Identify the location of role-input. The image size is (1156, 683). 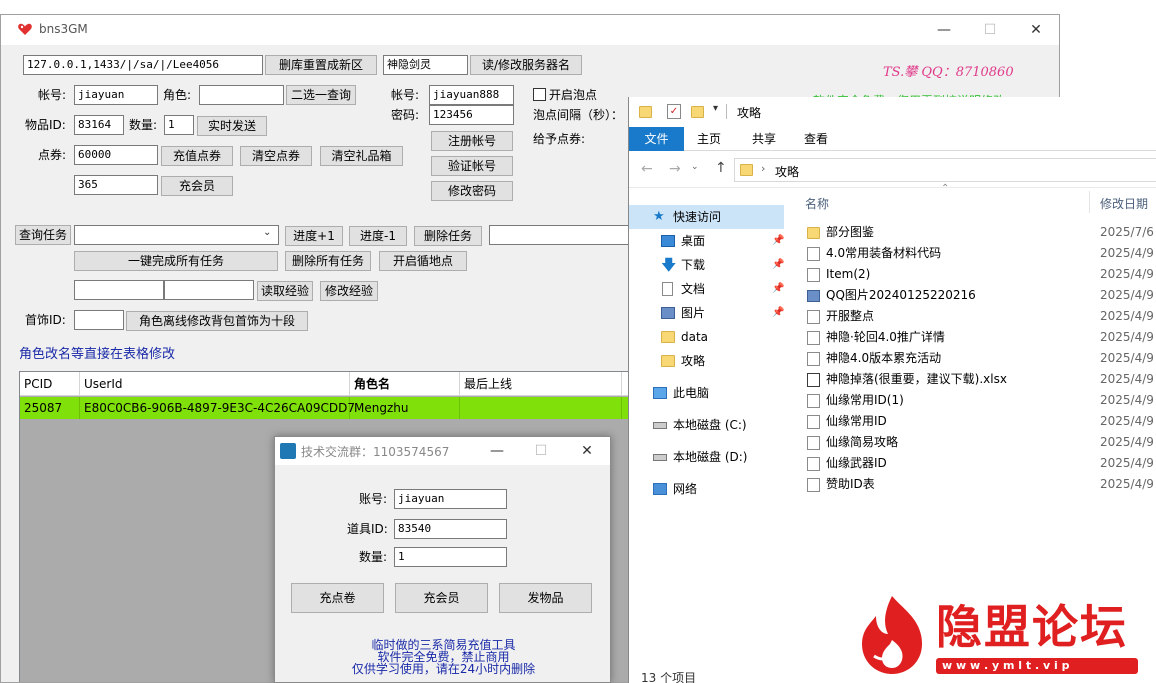
(241, 95).